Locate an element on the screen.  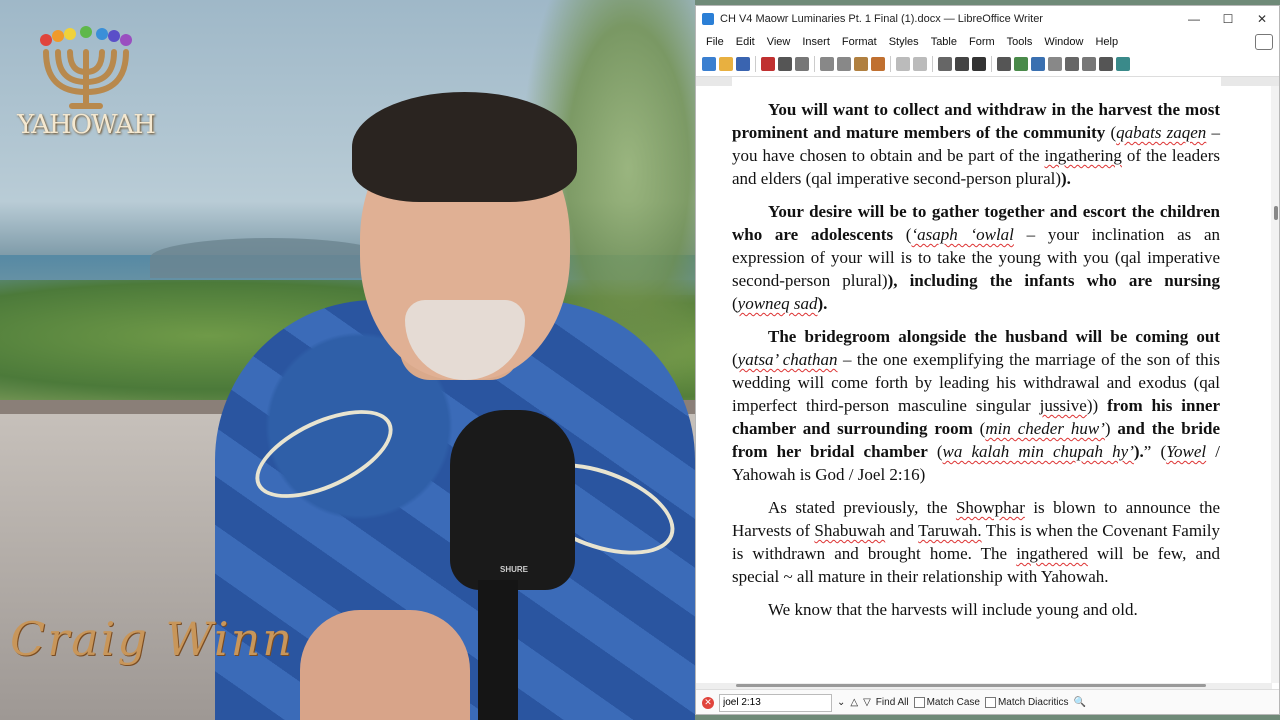
match-case-option: Match Case is located at coordinates (946, 702).